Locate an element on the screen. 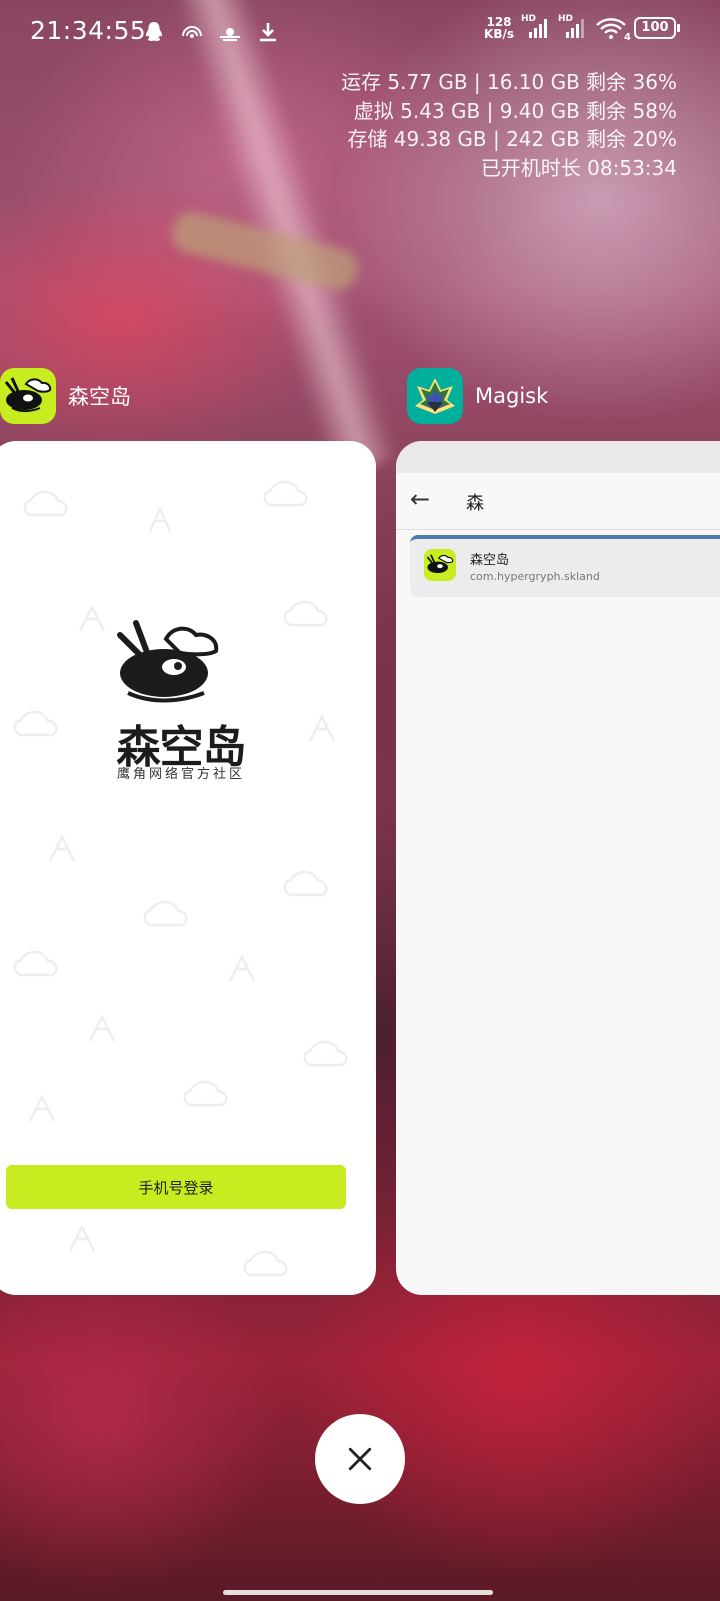 This screenshot has height=1601, width=720. magisk-status-area is located at coordinates (558, 457).